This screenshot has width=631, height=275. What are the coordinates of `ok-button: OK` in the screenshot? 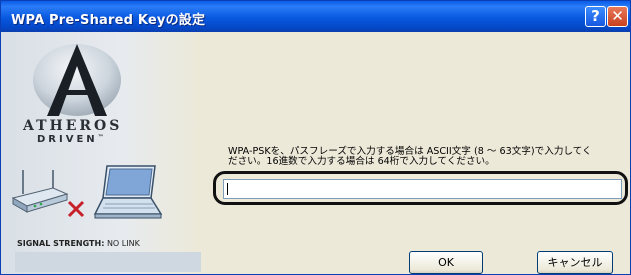 It's located at (446, 262).